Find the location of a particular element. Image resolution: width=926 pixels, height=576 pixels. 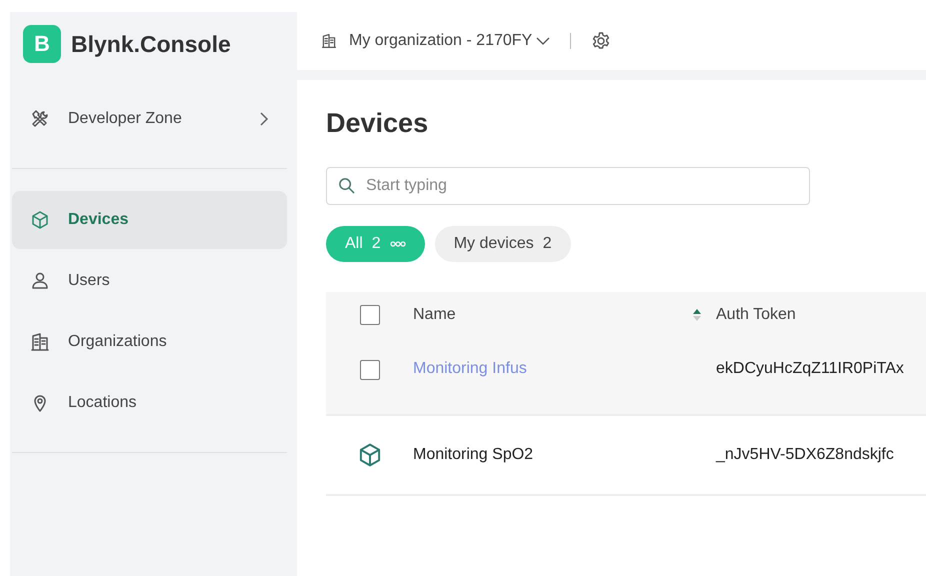

sort-icon is located at coordinates (697, 315).